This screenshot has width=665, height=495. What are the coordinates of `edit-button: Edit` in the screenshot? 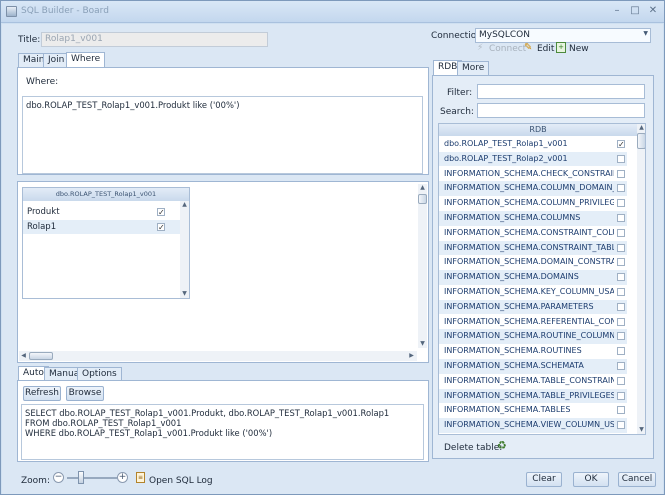 It's located at (545, 49).